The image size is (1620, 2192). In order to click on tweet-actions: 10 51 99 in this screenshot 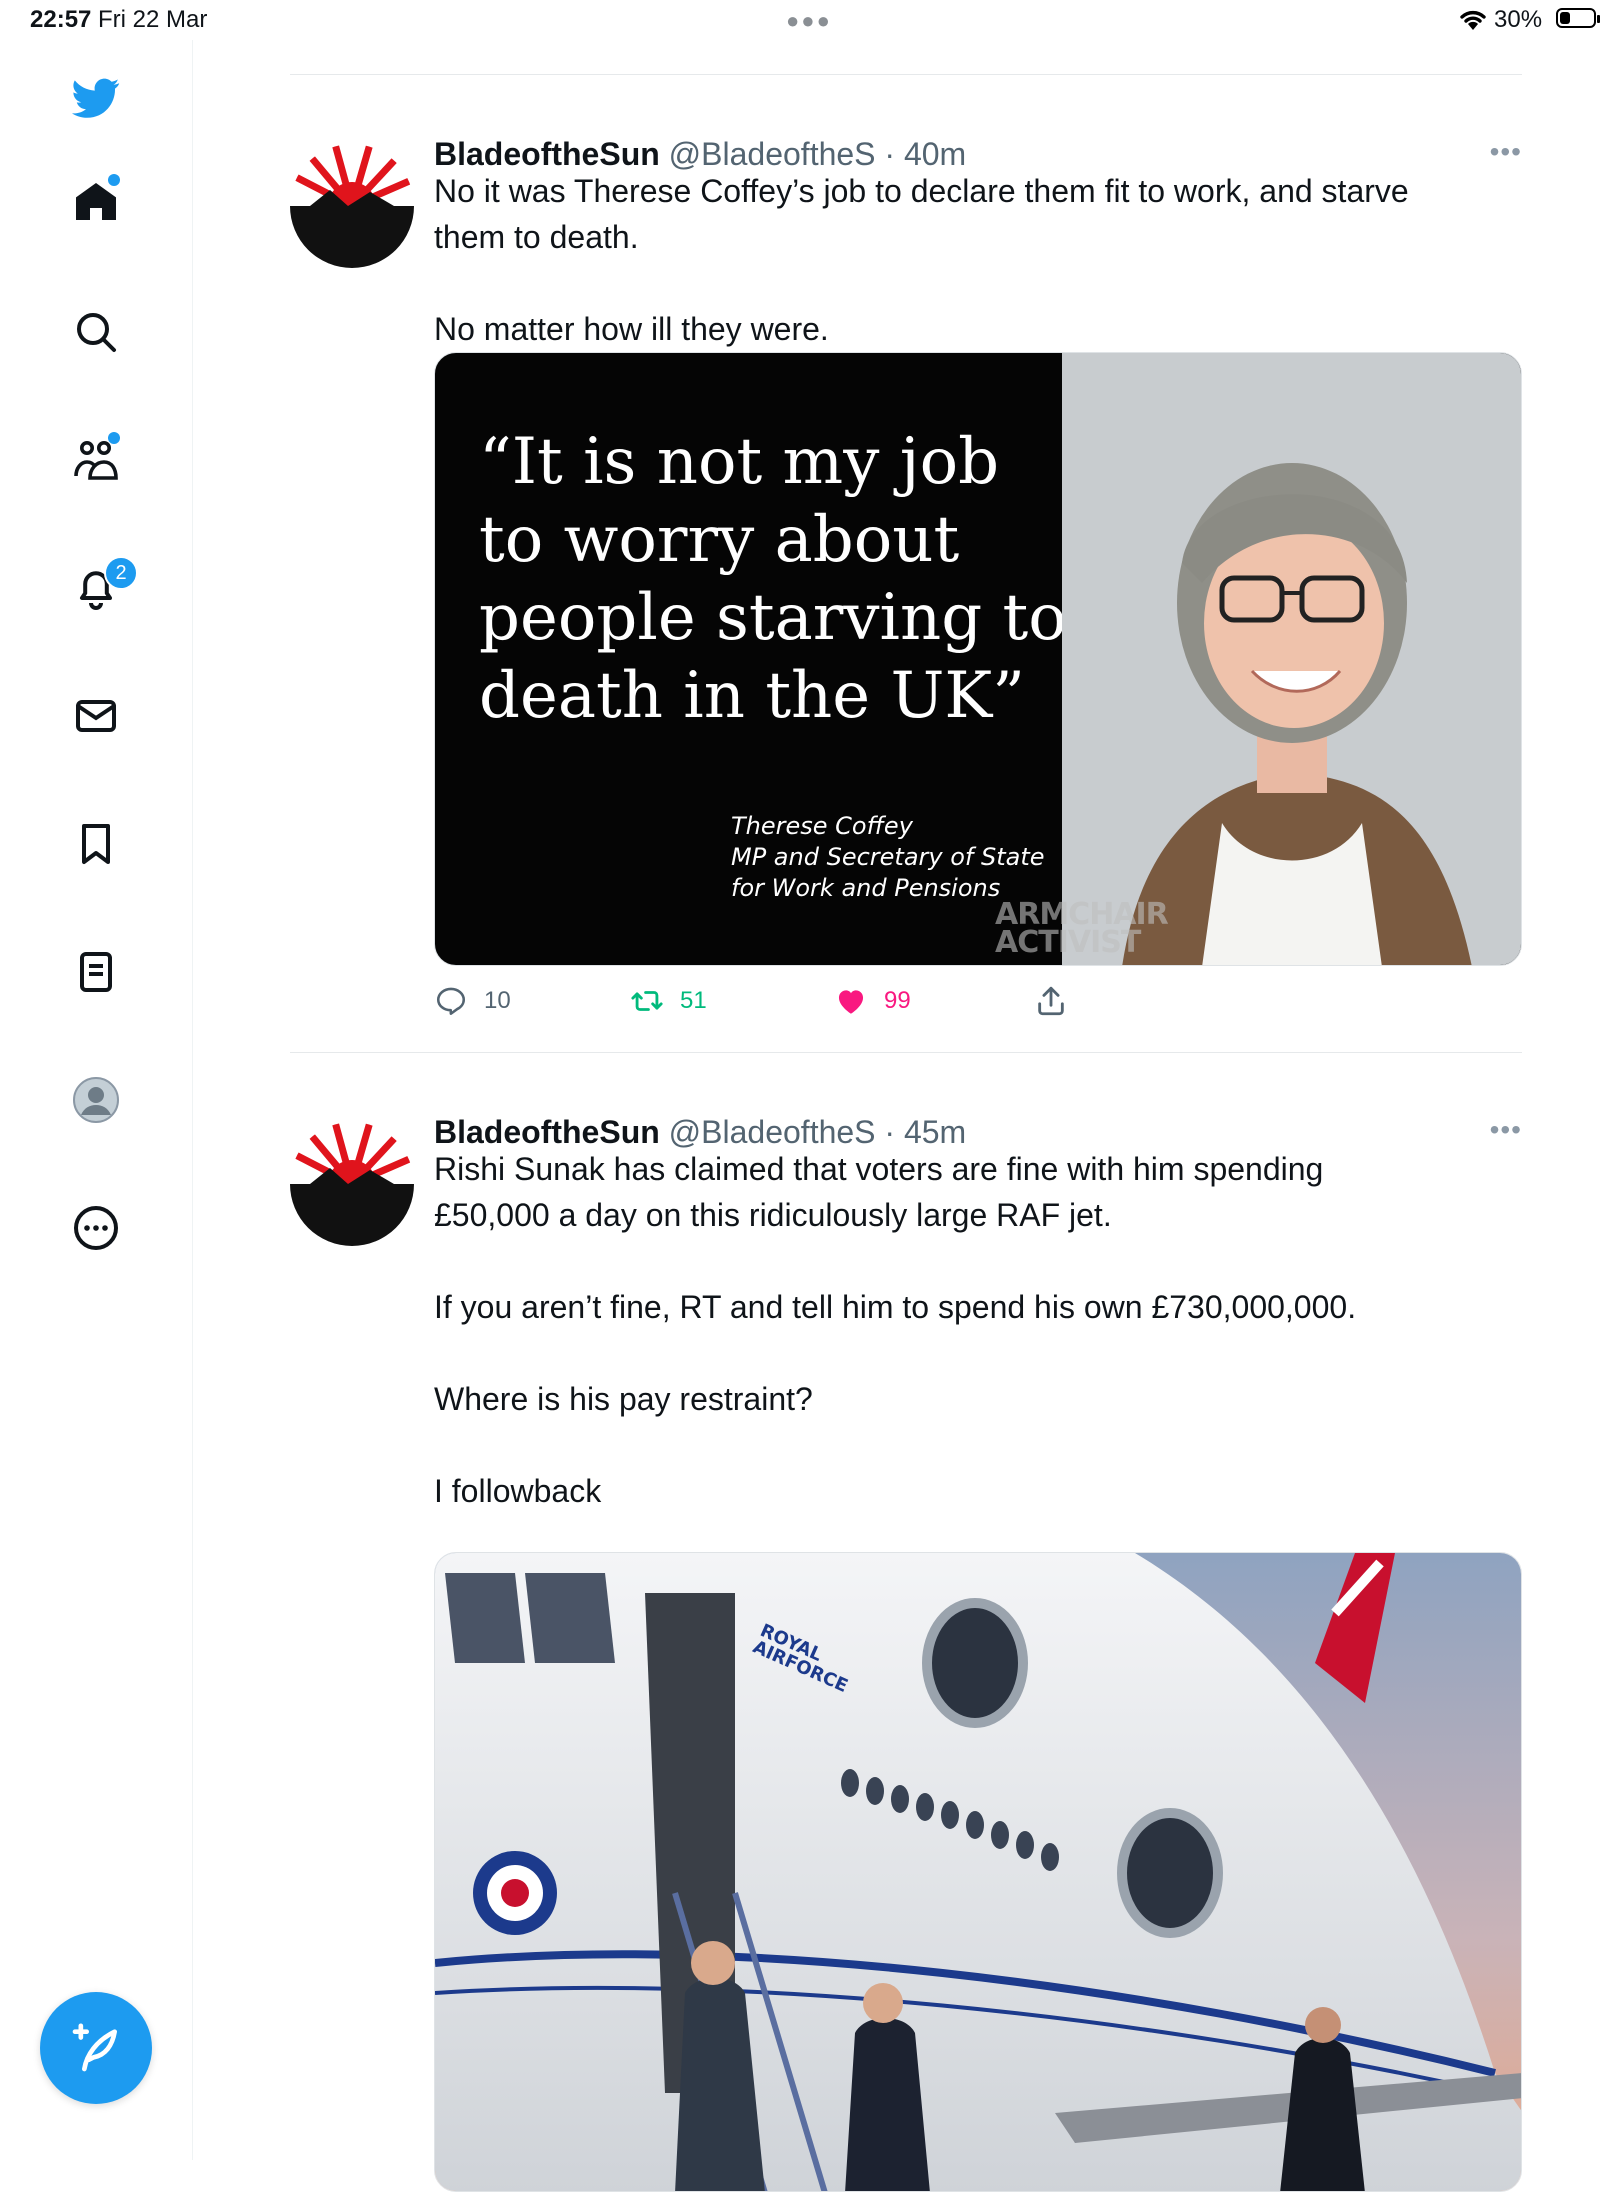, I will do `click(784, 1006)`.